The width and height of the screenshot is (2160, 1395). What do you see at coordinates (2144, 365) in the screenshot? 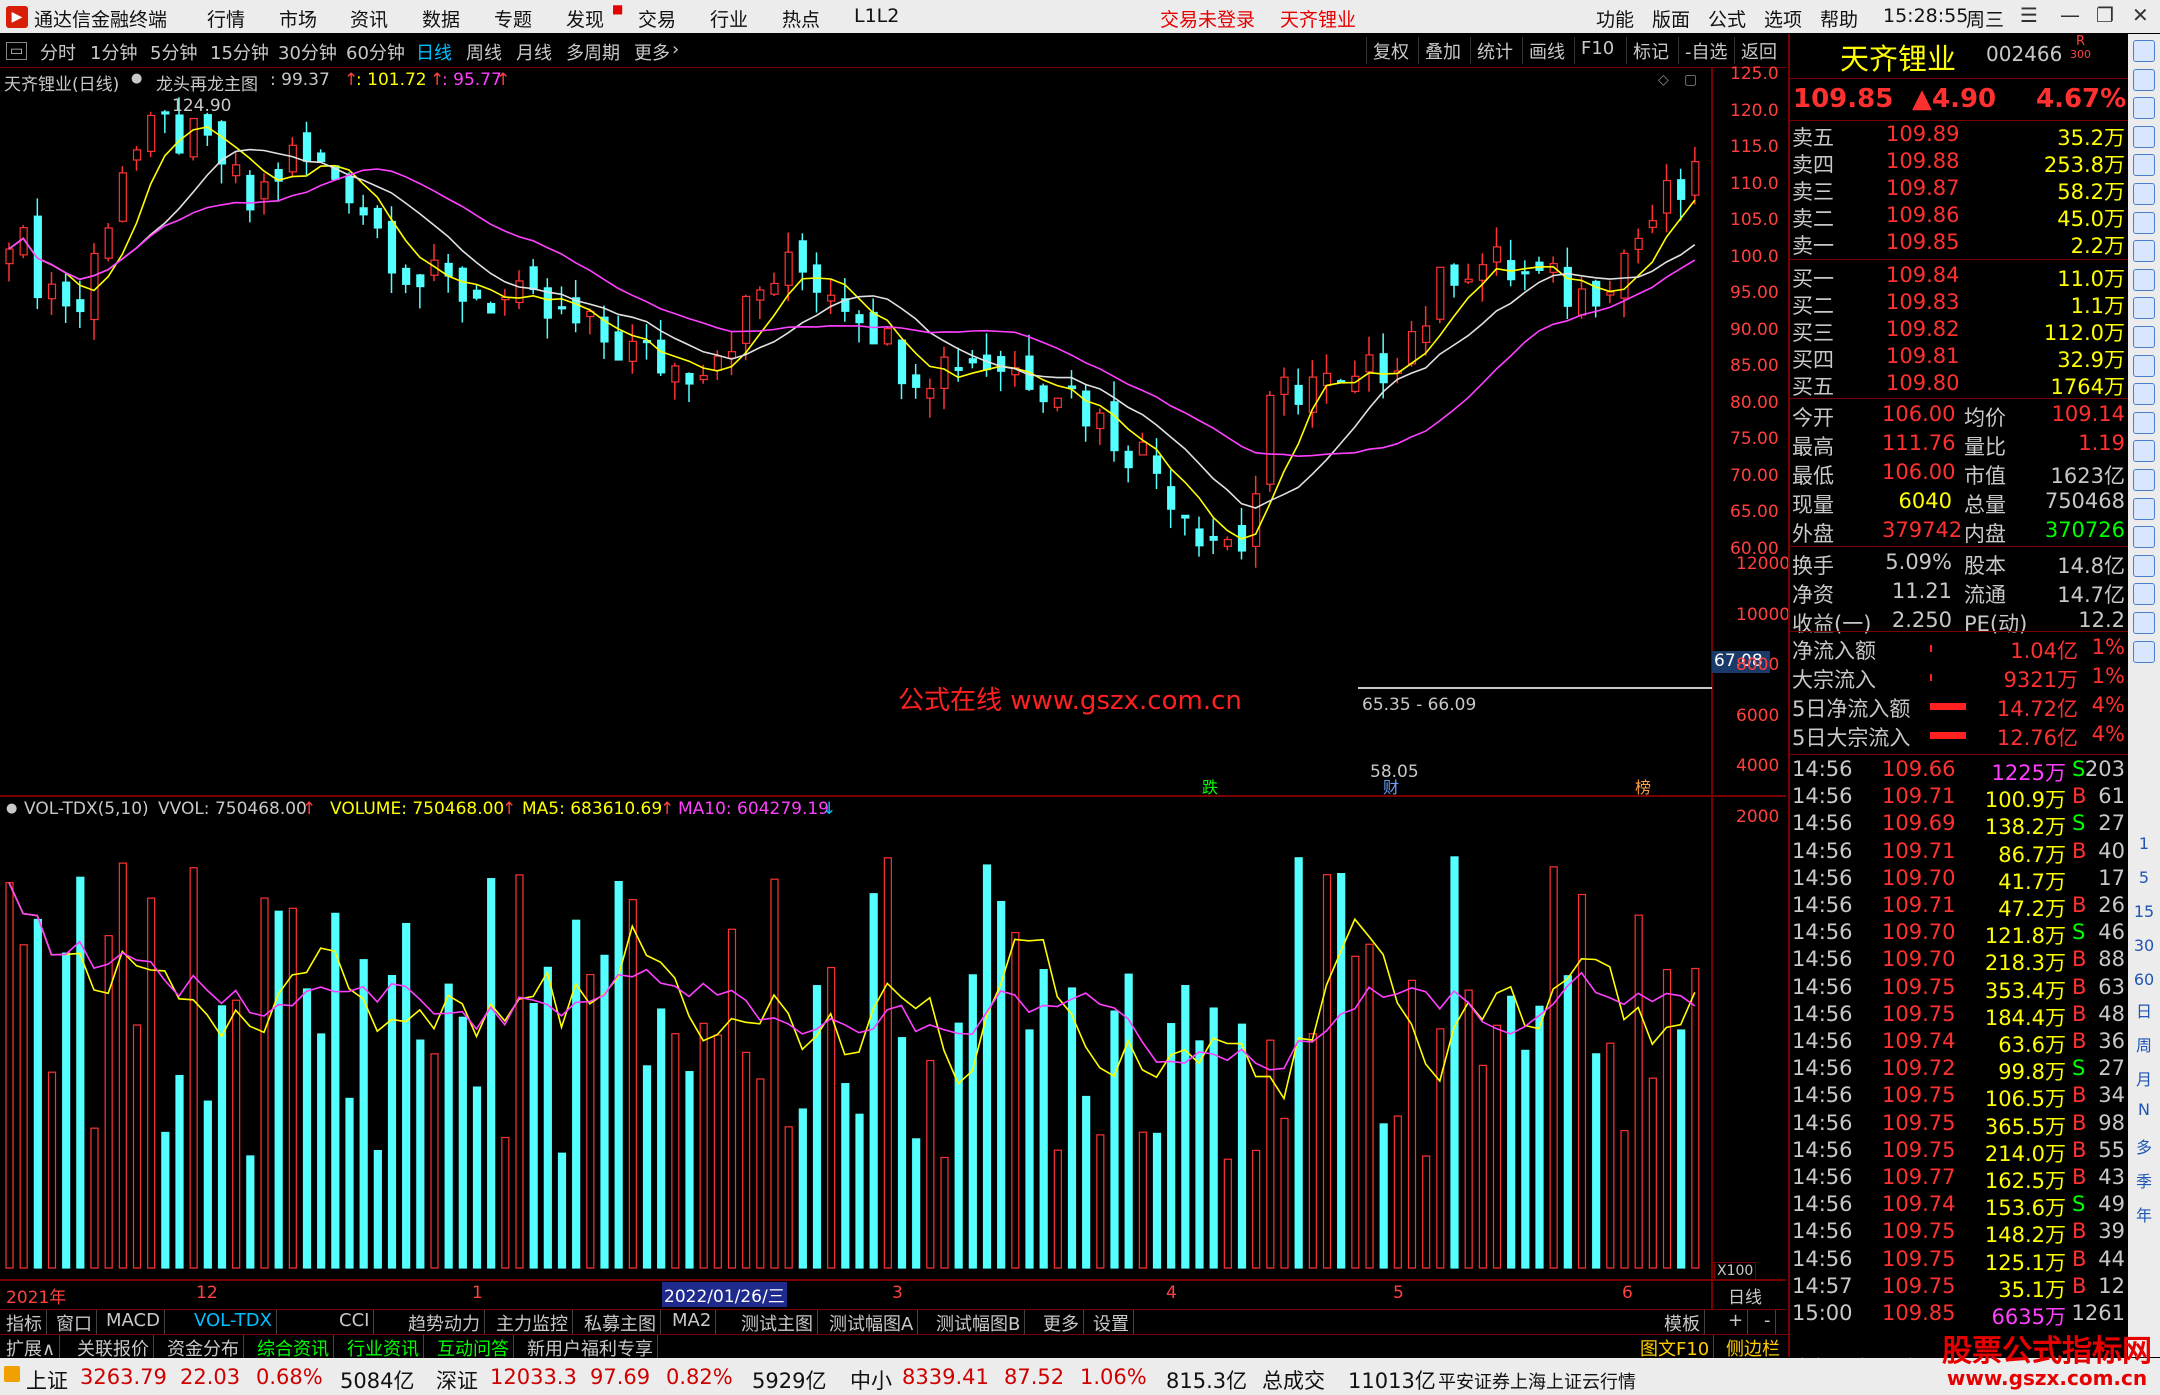
I see `trend-icon` at bounding box center [2144, 365].